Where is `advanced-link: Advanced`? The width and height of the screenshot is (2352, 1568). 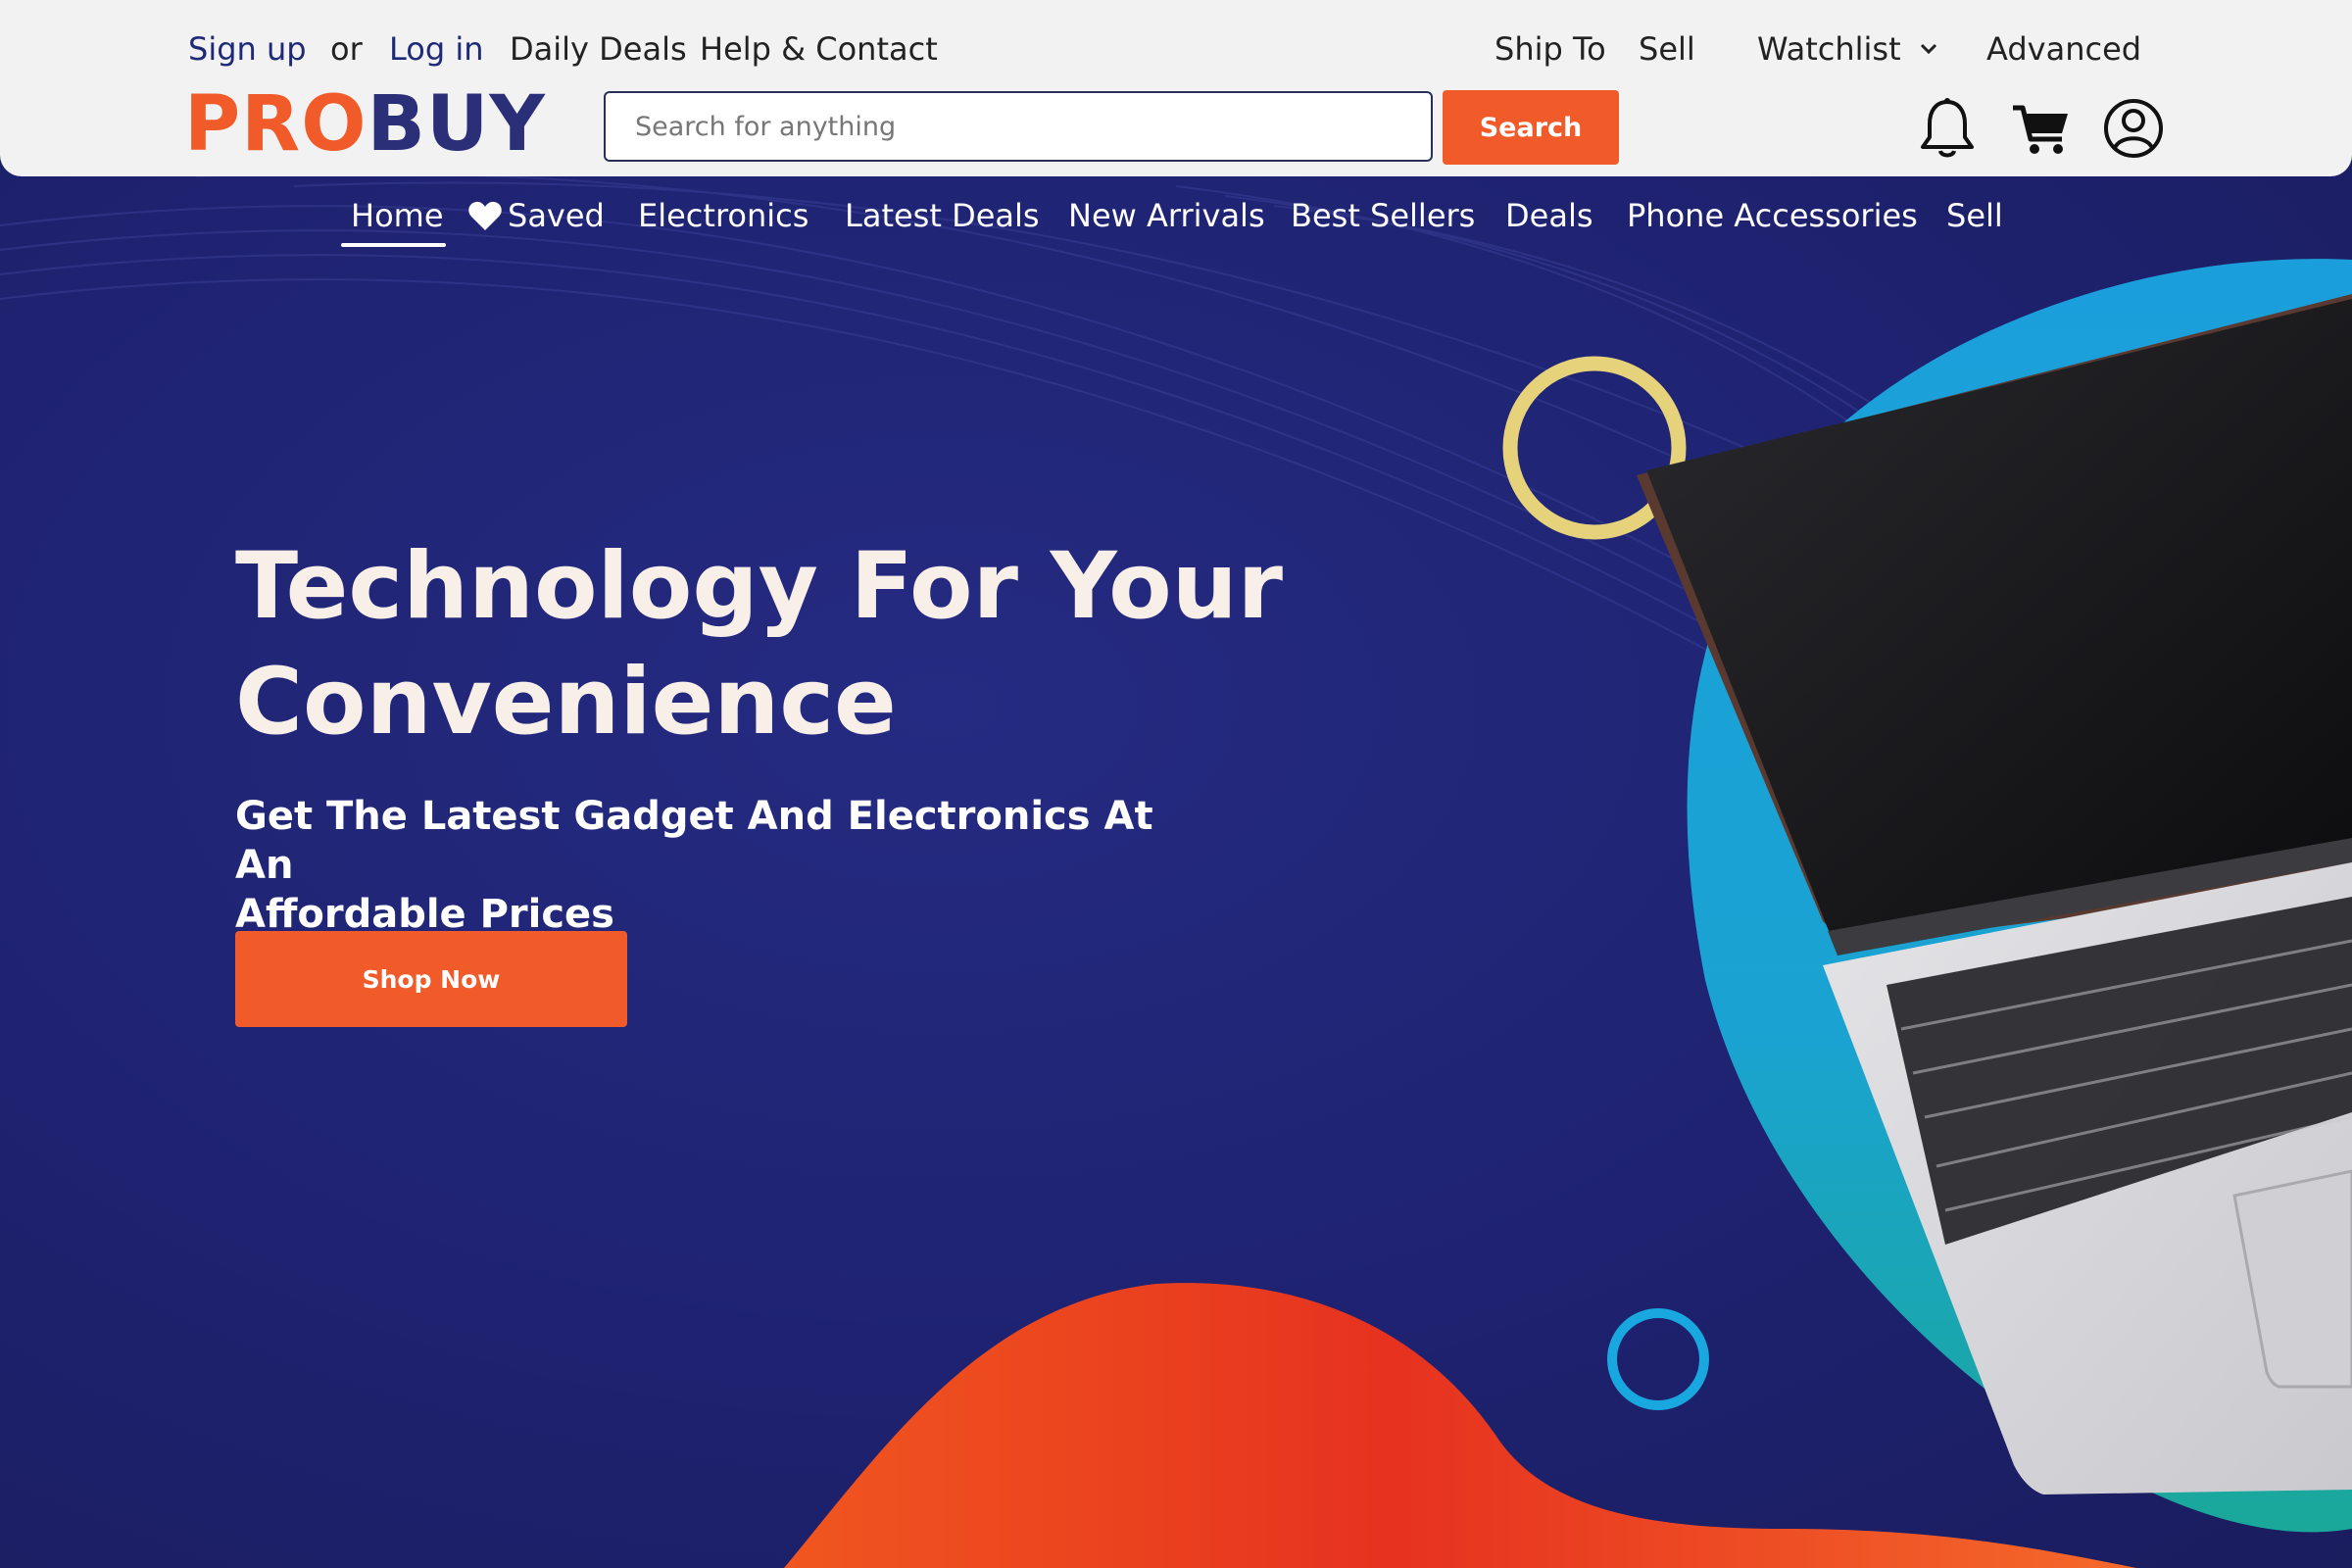 advanced-link: Advanced is located at coordinates (2063, 49).